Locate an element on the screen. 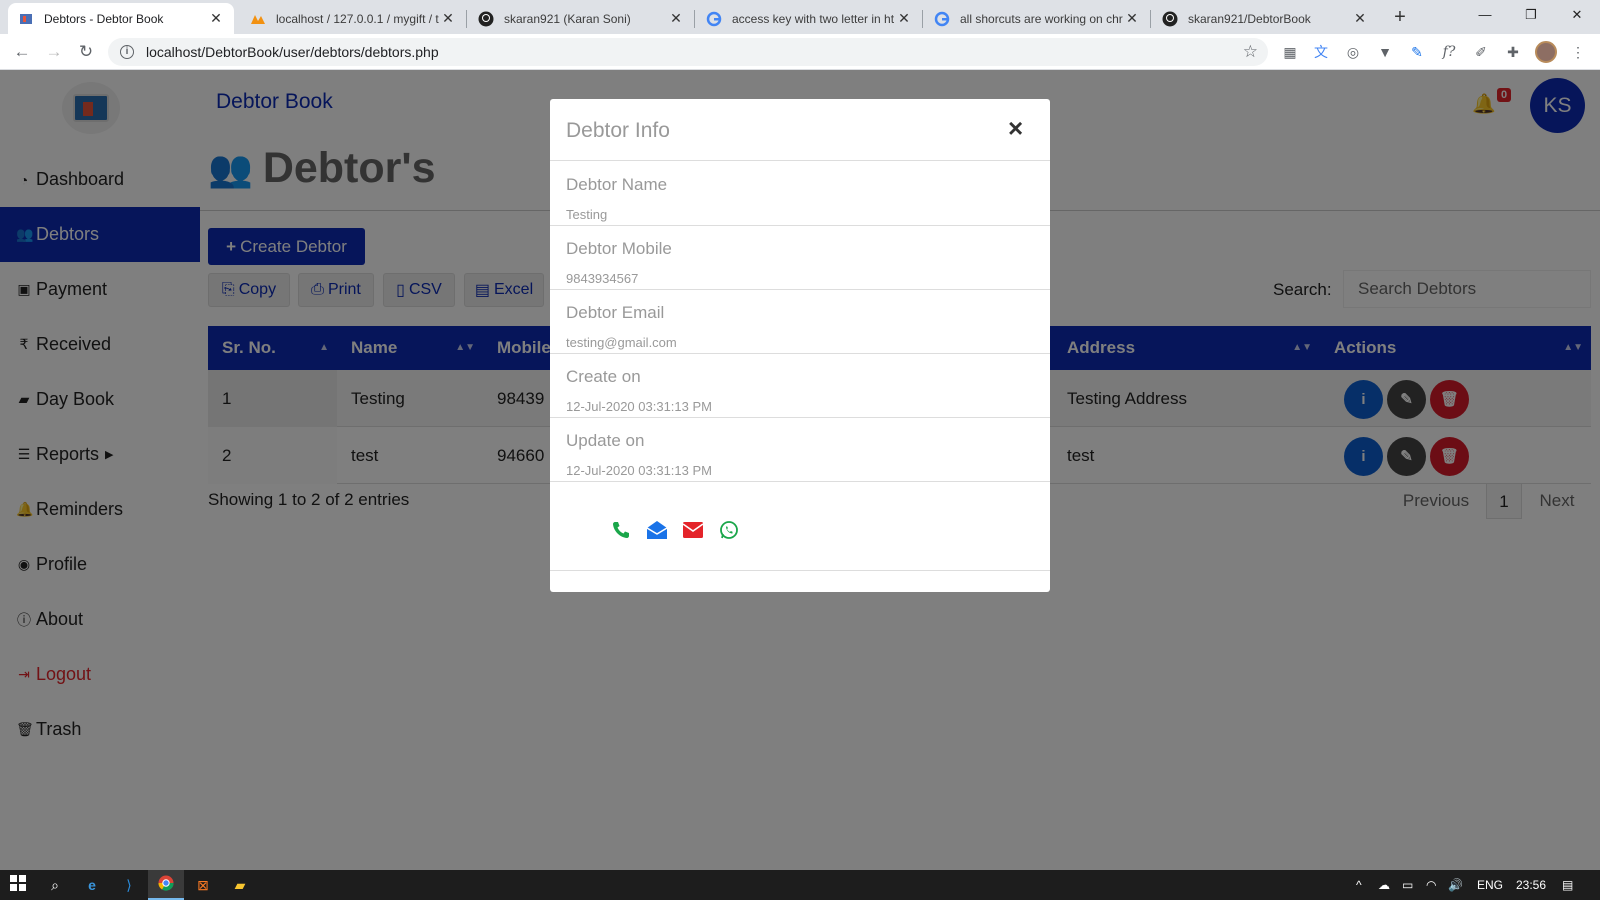 This screenshot has width=1600, height=900. windows-start-icon is located at coordinates (18, 885).